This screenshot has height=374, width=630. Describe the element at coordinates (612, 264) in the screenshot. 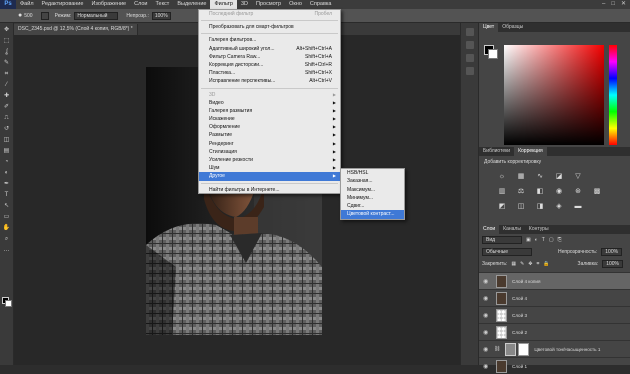

I see `fill-field: 100%` at that location.